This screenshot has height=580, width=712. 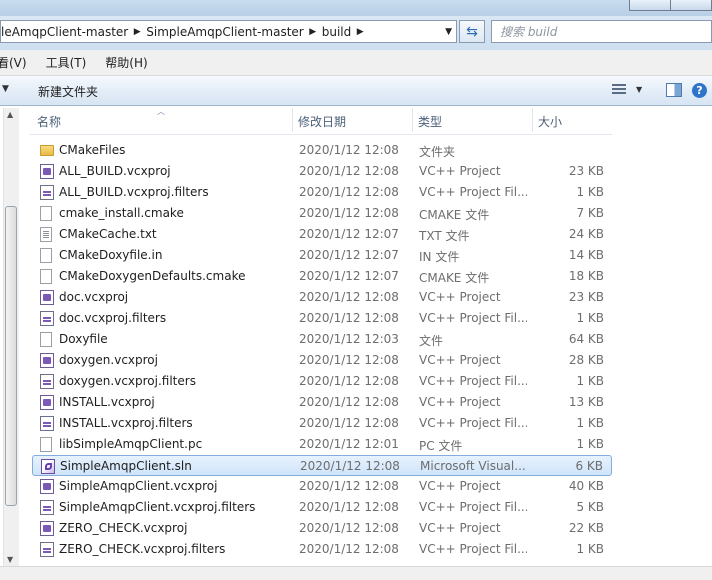 I want to click on file-size: 64 KB, so click(x=586, y=339).